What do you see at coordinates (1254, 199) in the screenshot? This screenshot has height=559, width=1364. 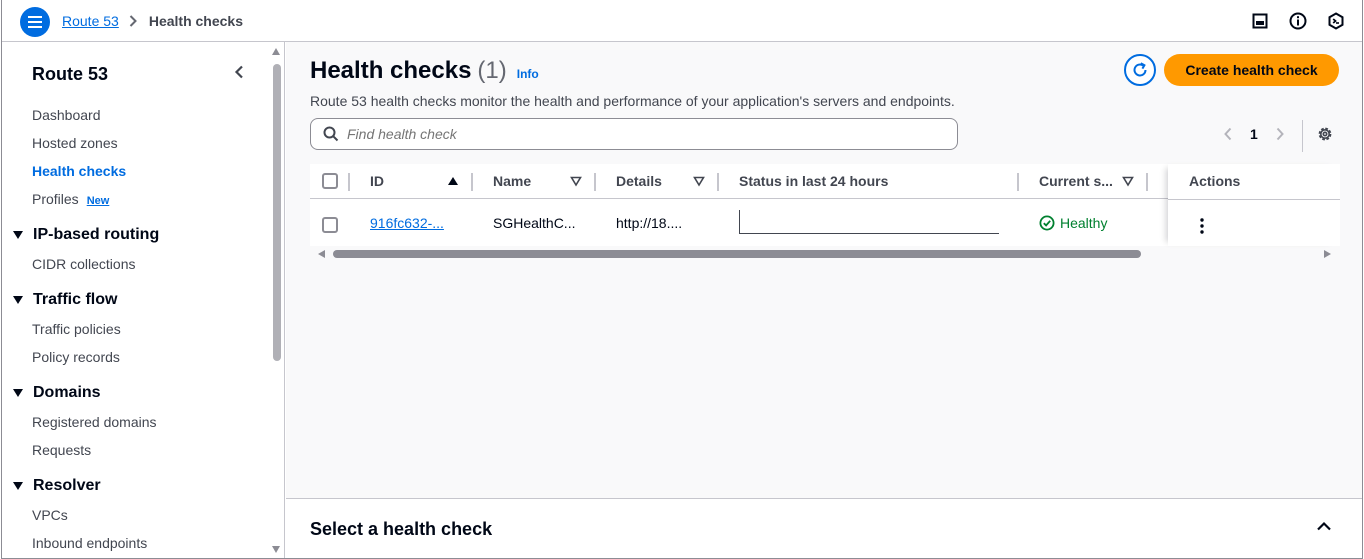 I see `header-divider` at bounding box center [1254, 199].